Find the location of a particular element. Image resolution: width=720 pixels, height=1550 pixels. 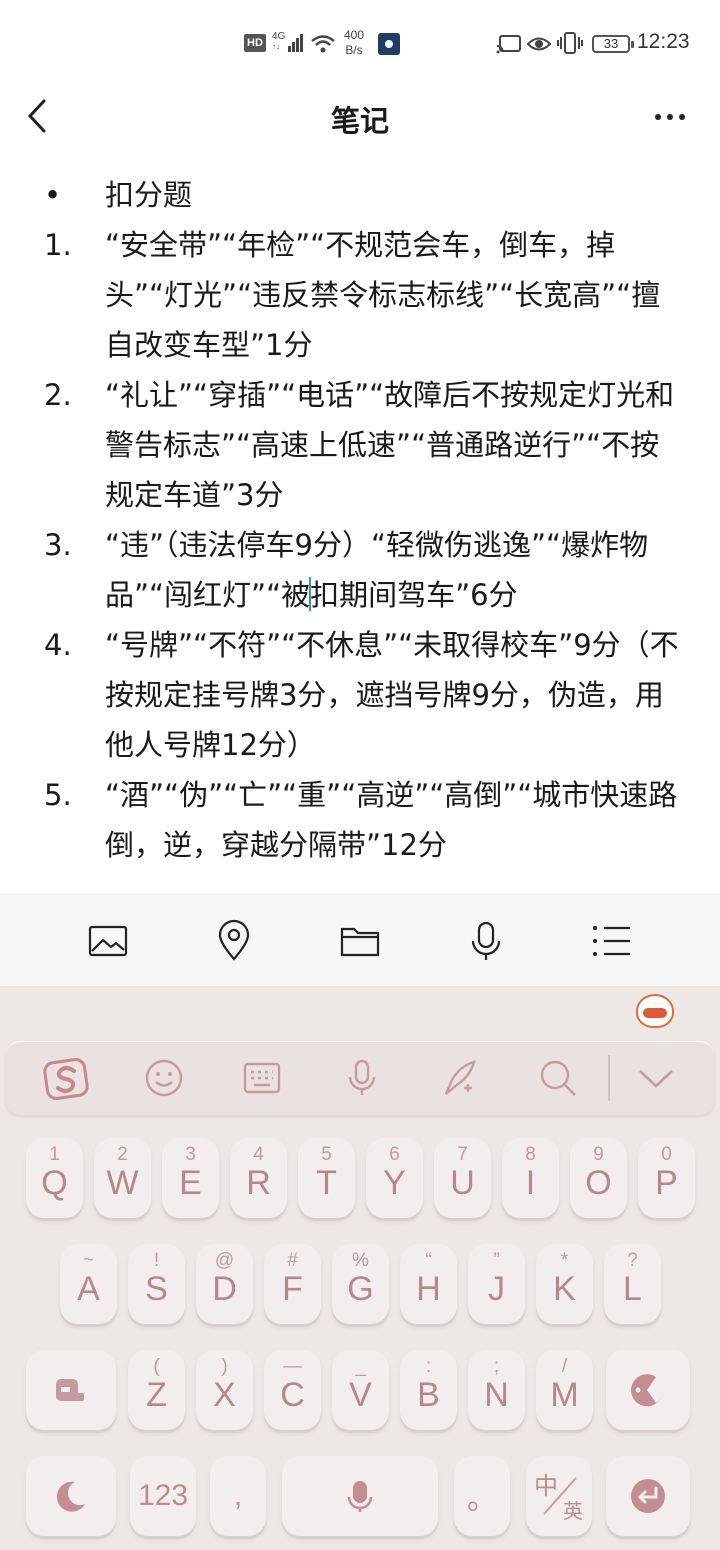

voice-icon is located at coordinates (362, 1078).